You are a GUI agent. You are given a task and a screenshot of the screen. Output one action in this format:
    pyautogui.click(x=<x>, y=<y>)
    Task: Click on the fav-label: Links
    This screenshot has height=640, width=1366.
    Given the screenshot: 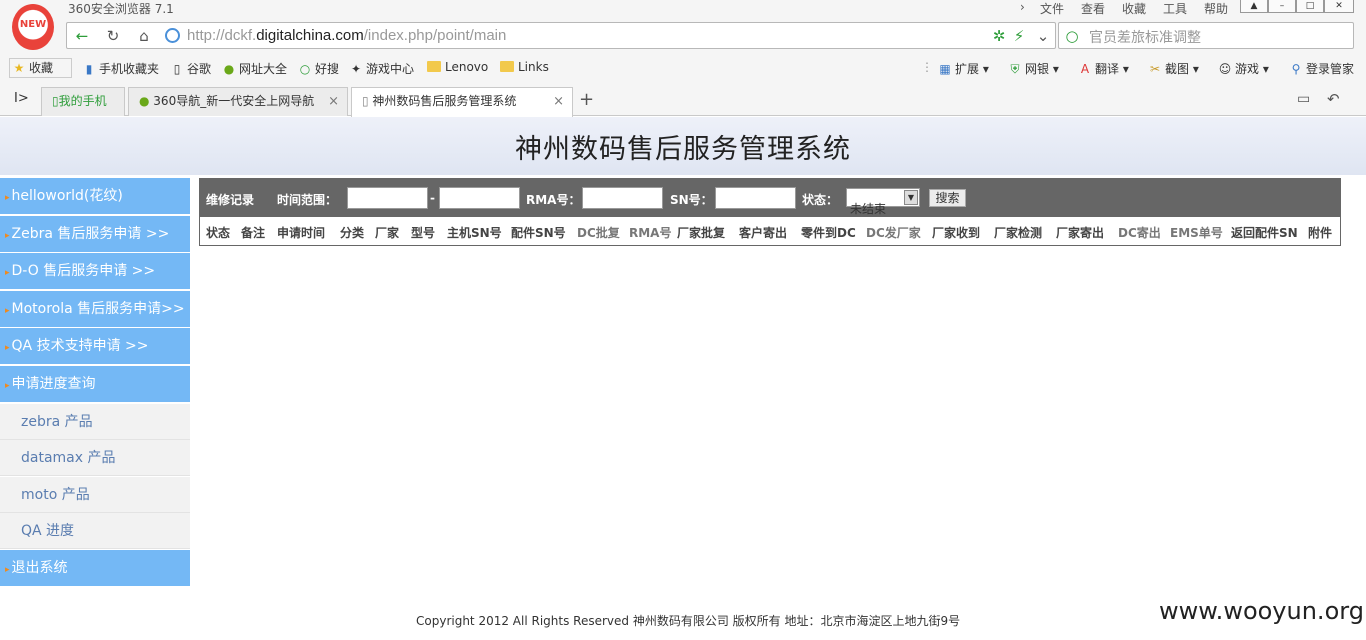 What is the action you would take?
    pyautogui.click(x=533, y=67)
    